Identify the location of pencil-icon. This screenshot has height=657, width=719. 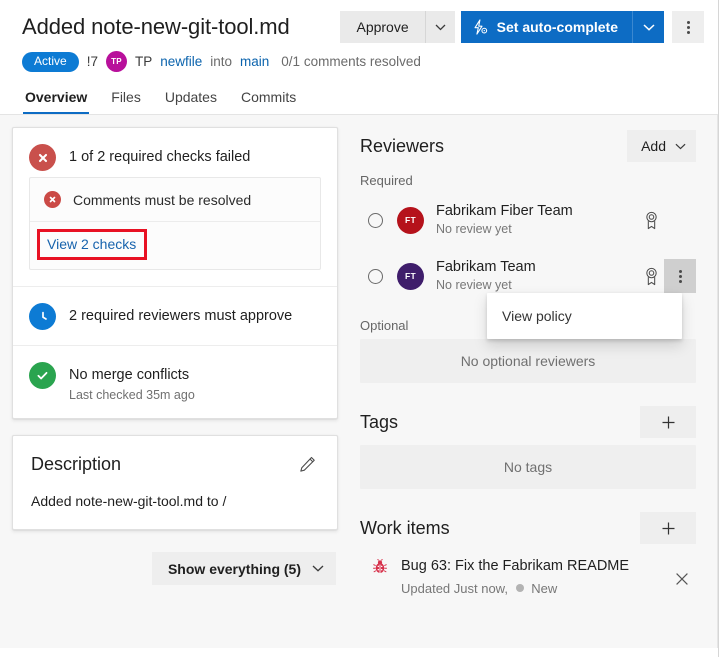
(307, 464).